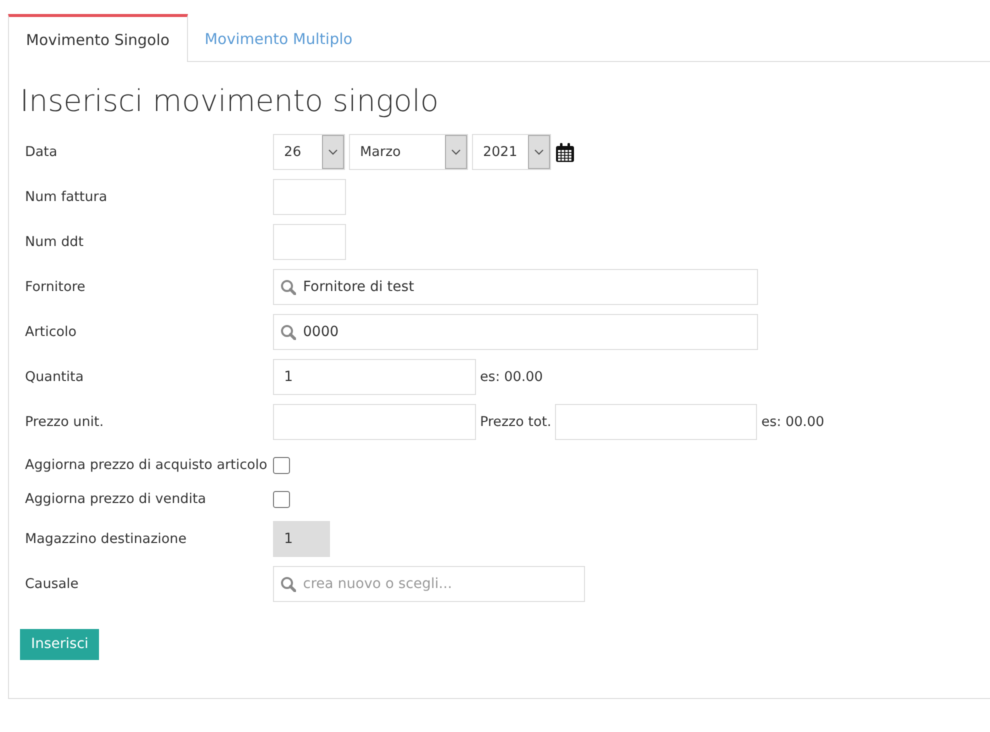 The width and height of the screenshot is (990, 732). What do you see at coordinates (55, 287) in the screenshot?
I see `field-label: Fornitore` at bounding box center [55, 287].